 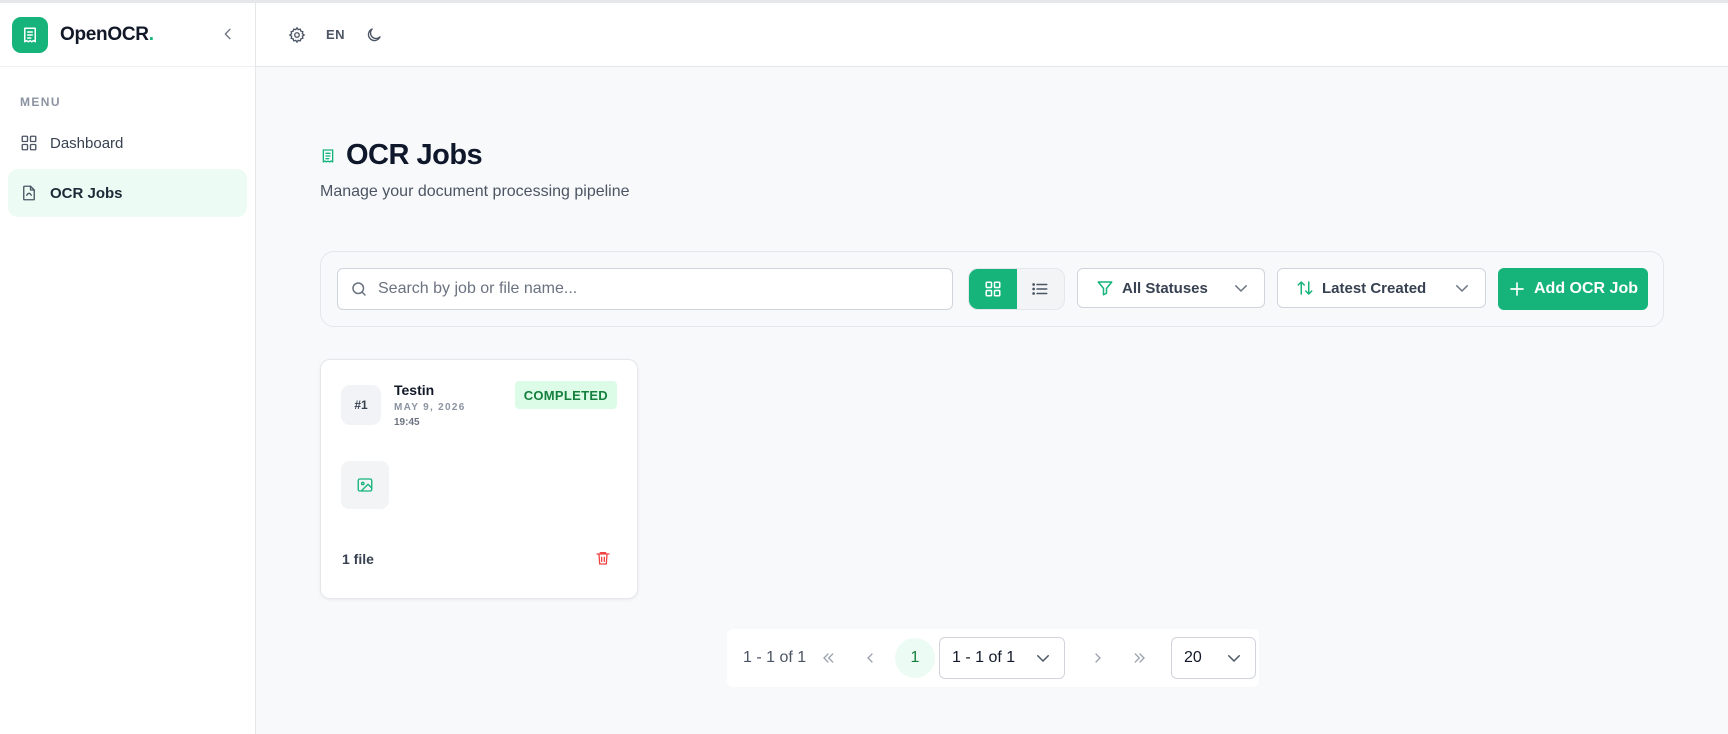 What do you see at coordinates (335, 35) in the screenshot?
I see `language-switcher: EN` at bounding box center [335, 35].